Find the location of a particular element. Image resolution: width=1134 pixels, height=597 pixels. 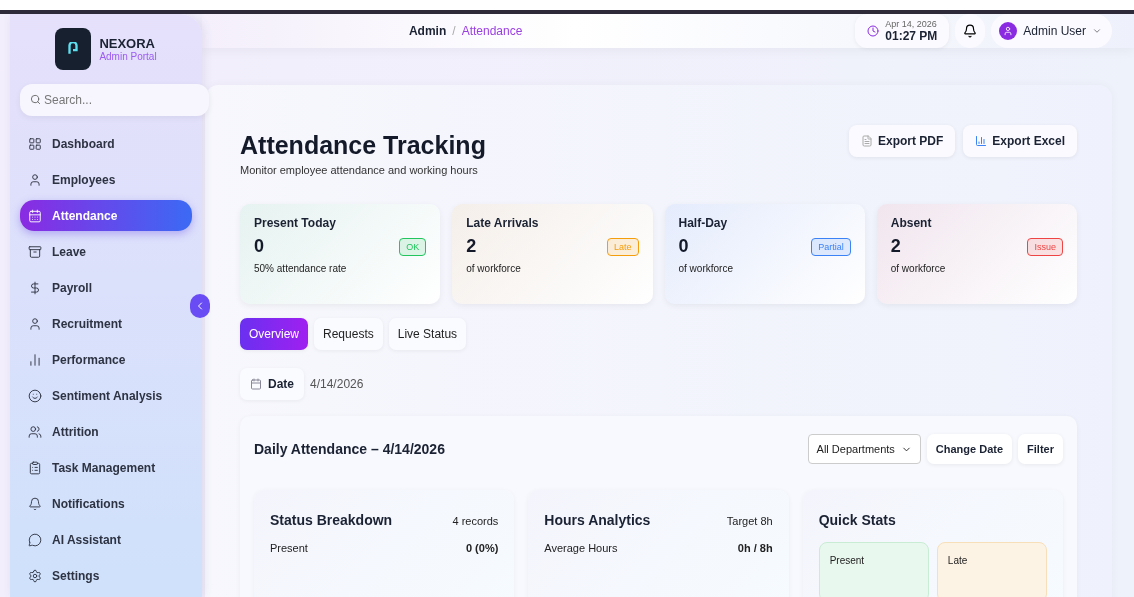

page-subtitle: Monitor employee attendance and working hours is located at coordinates (359, 170).